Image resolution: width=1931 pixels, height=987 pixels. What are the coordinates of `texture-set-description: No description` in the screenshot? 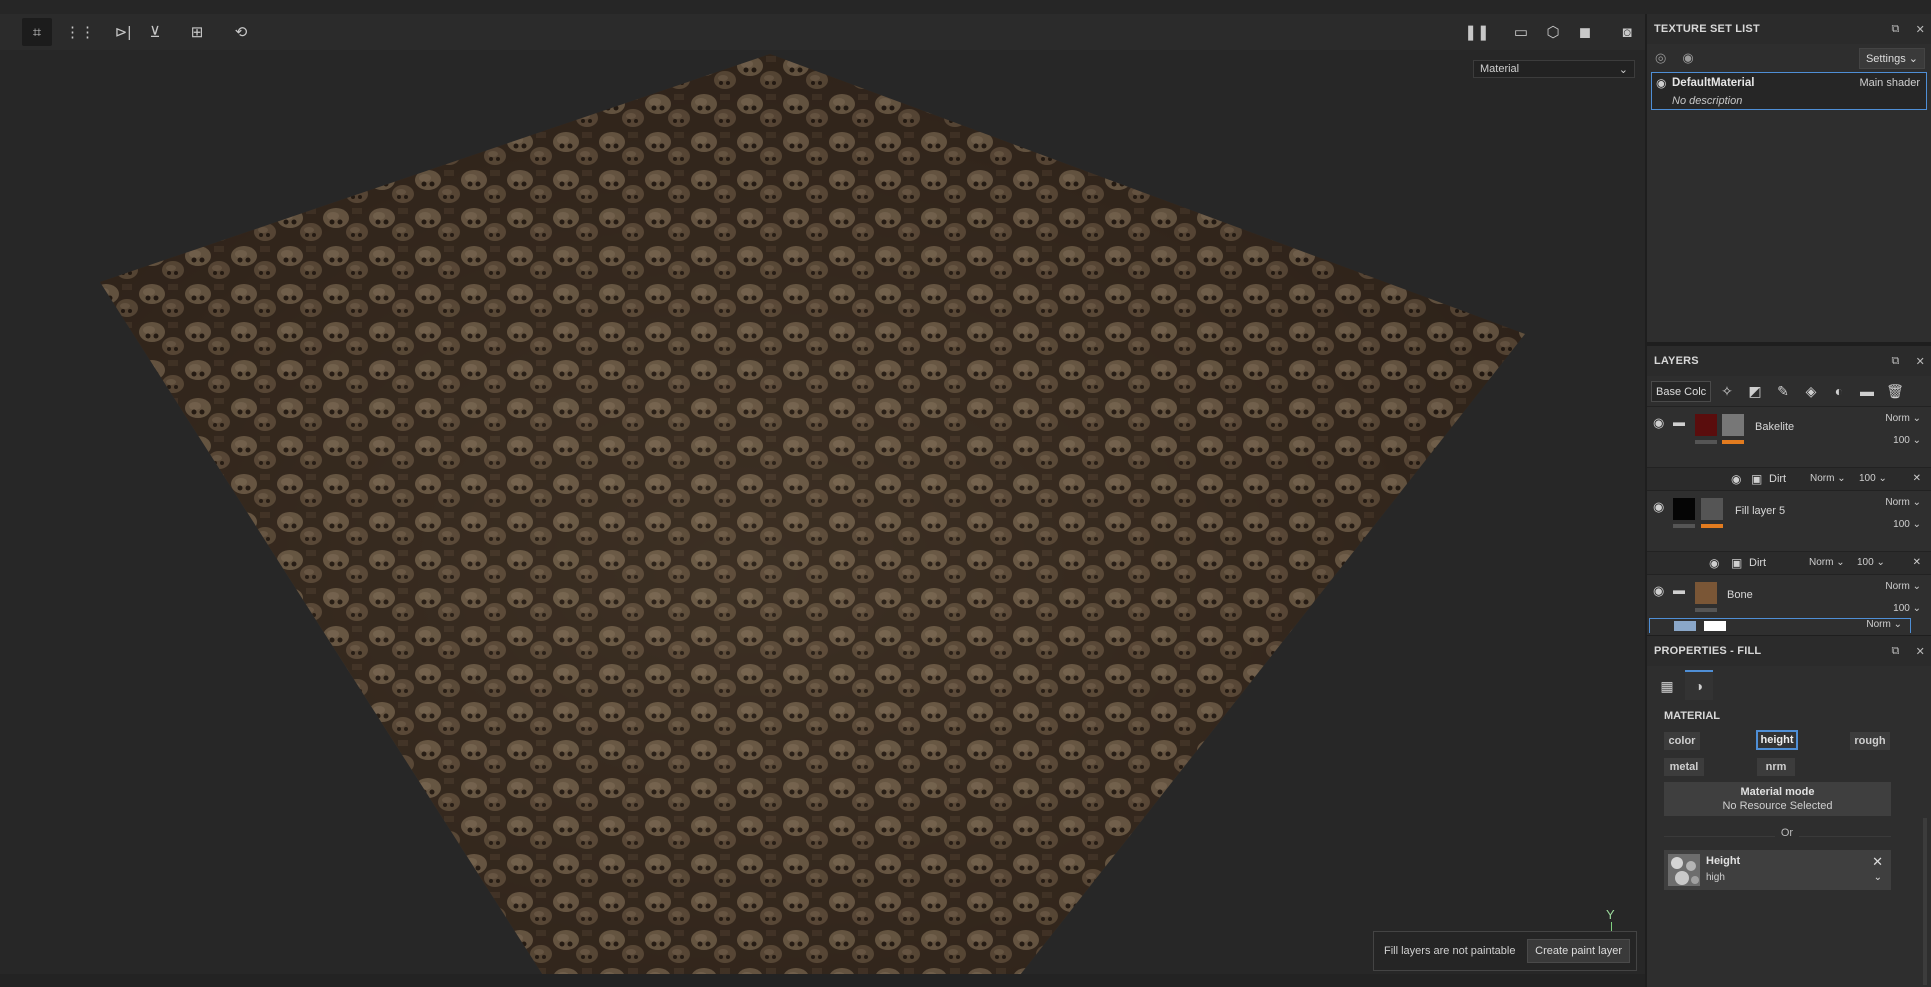 It's located at (1707, 101).